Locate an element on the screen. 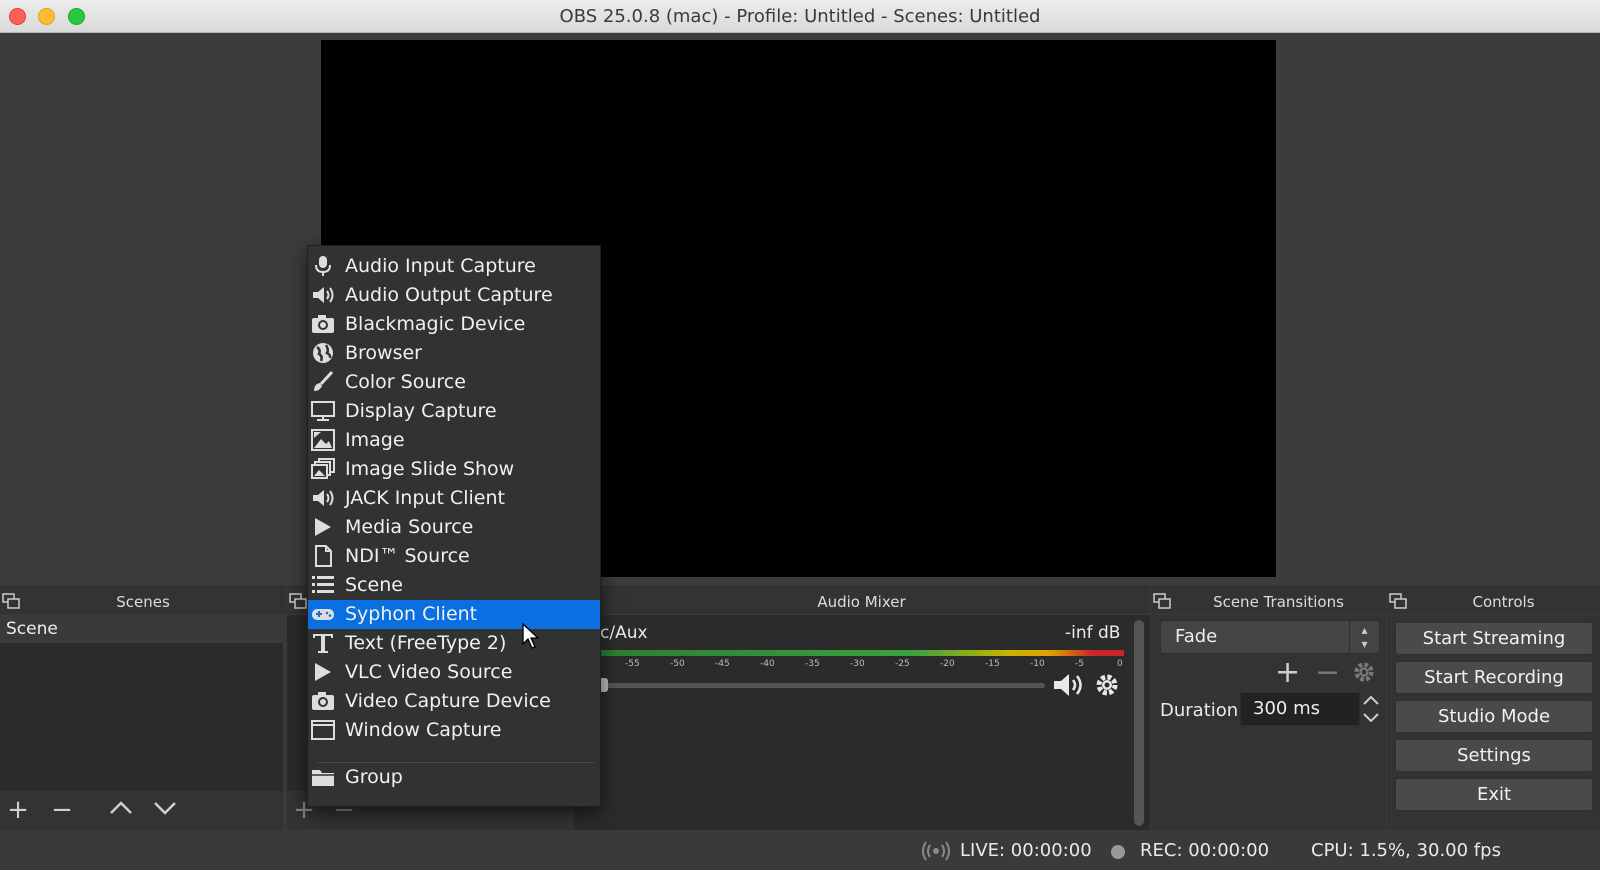 This screenshot has width=1600, height=870. menu-item-label: Video Capture Device is located at coordinates (448, 701).